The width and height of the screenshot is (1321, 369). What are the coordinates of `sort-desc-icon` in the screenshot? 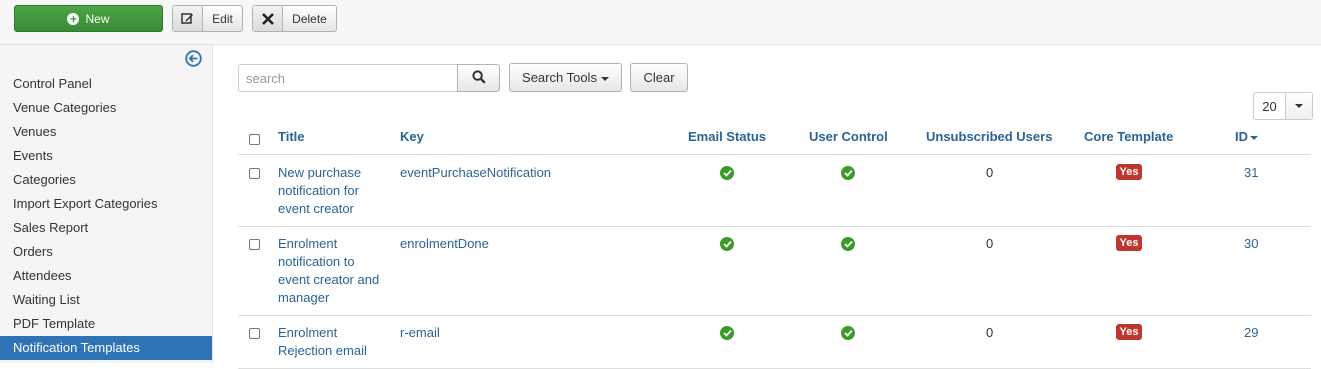 It's located at (1254, 137).